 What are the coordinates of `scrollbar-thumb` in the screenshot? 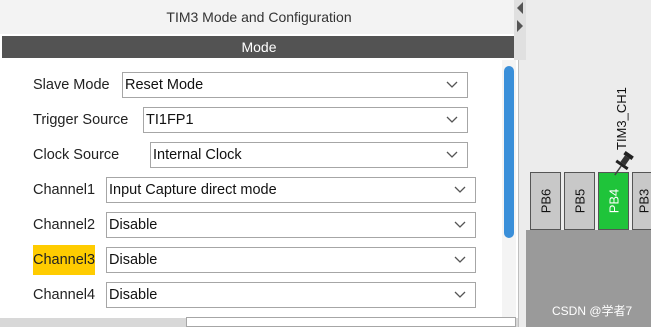 It's located at (509, 152).